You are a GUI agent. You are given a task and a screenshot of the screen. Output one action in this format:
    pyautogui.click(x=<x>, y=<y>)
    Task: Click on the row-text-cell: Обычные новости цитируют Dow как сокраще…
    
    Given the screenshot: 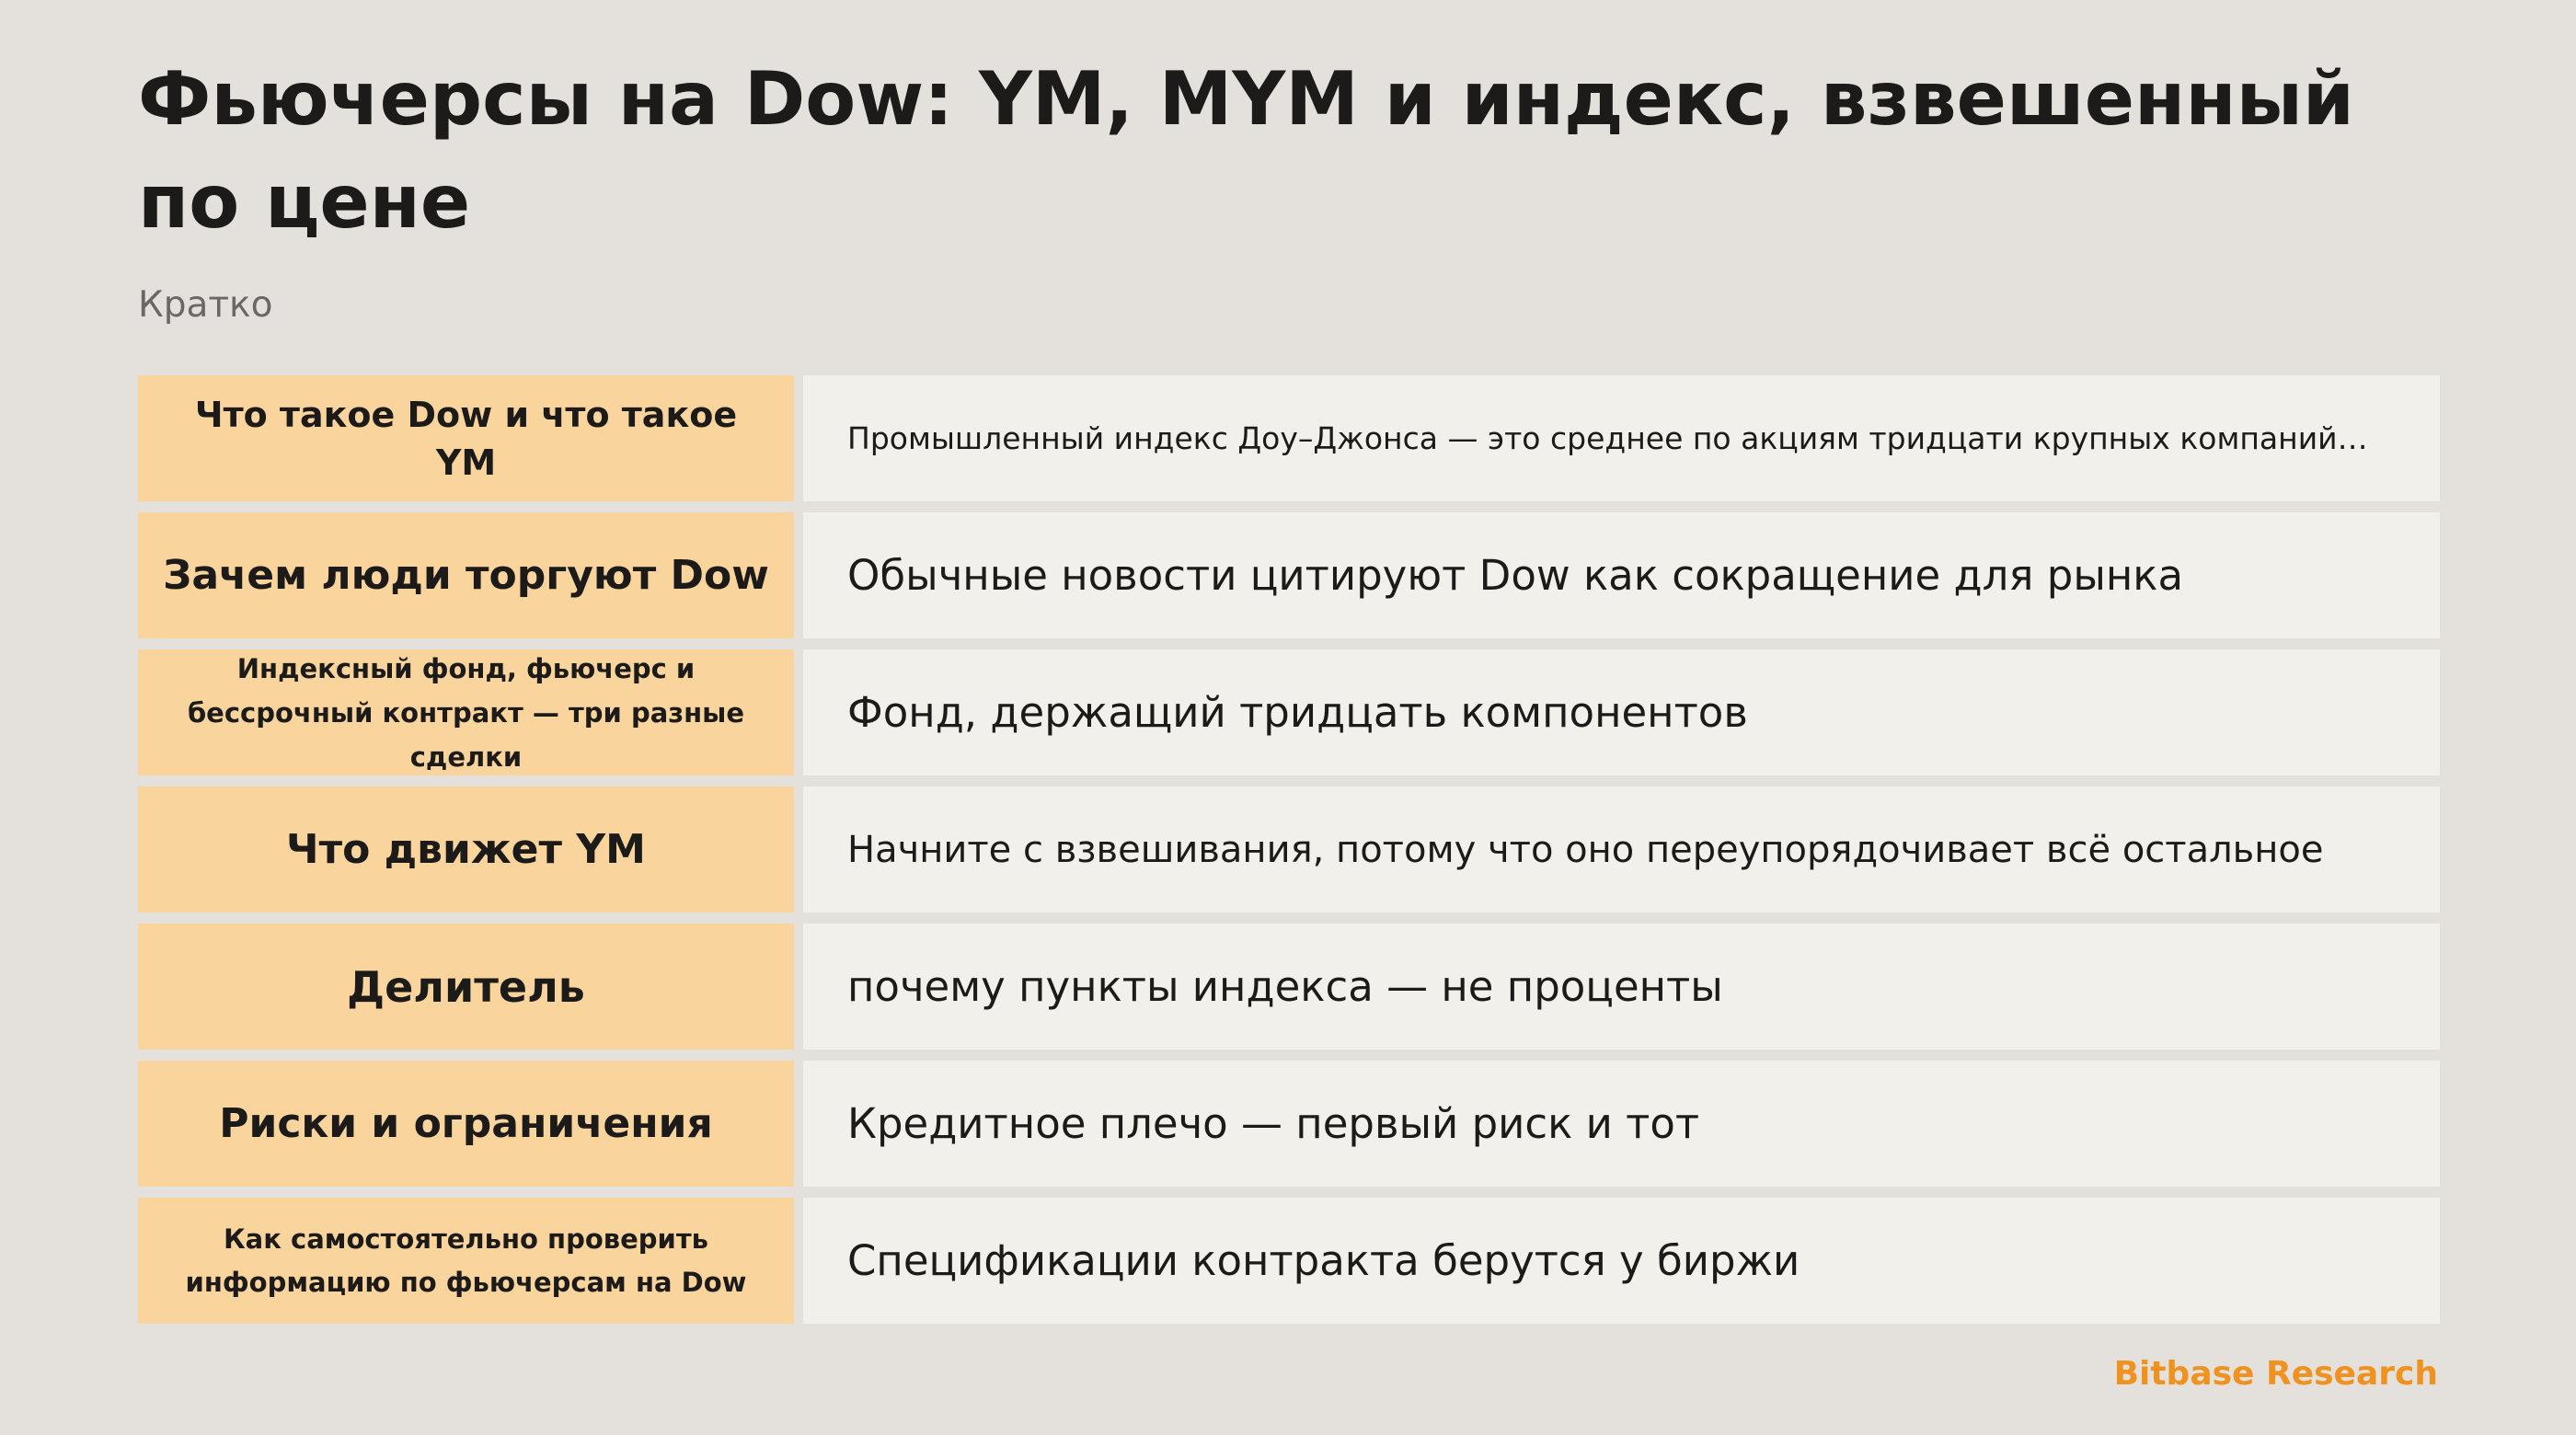 What is the action you would take?
    pyautogui.click(x=1621, y=575)
    